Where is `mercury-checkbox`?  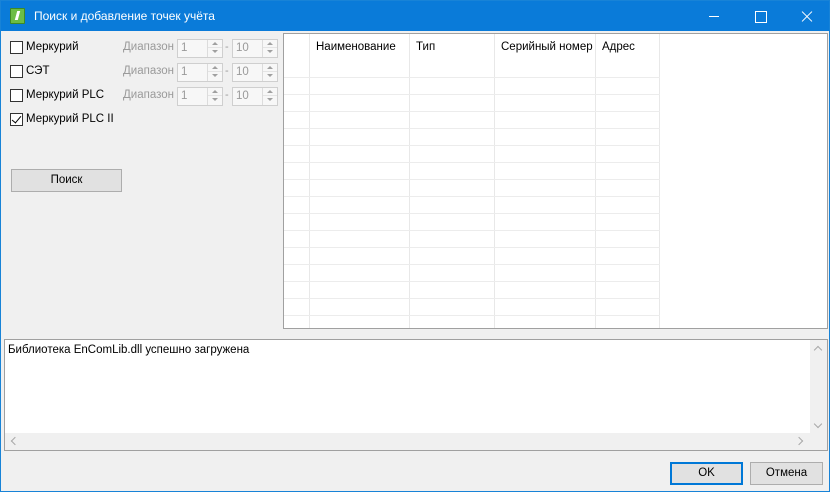 mercury-checkbox is located at coordinates (16, 47).